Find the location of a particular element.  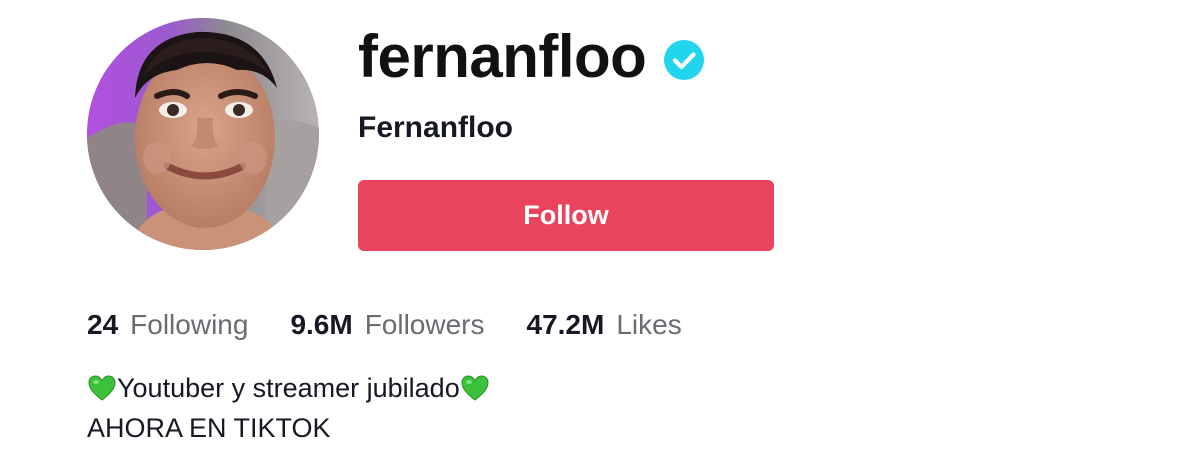

stat-followers: 9.6M Followers is located at coordinates (387, 325).